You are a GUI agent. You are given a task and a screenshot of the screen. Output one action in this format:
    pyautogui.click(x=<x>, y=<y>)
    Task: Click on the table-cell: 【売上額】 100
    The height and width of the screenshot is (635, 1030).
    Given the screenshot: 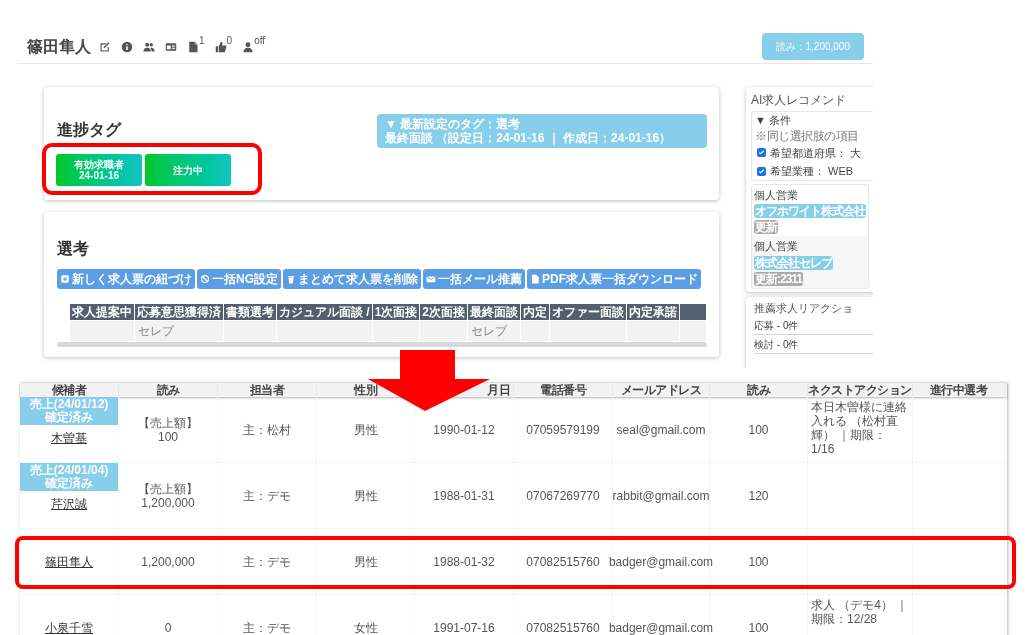 What is the action you would take?
    pyautogui.click(x=168, y=429)
    